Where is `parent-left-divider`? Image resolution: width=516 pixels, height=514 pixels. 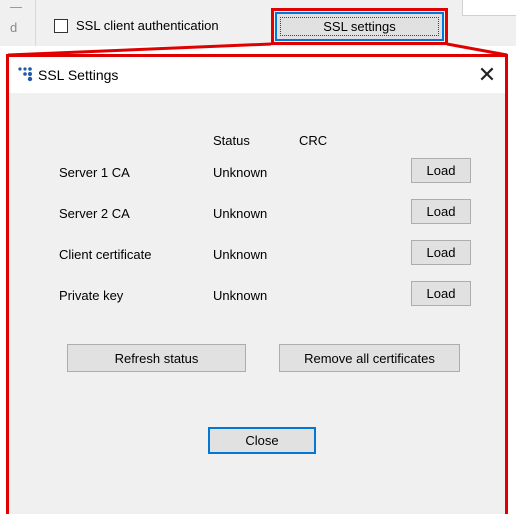
parent-left-divider is located at coordinates (16, 7).